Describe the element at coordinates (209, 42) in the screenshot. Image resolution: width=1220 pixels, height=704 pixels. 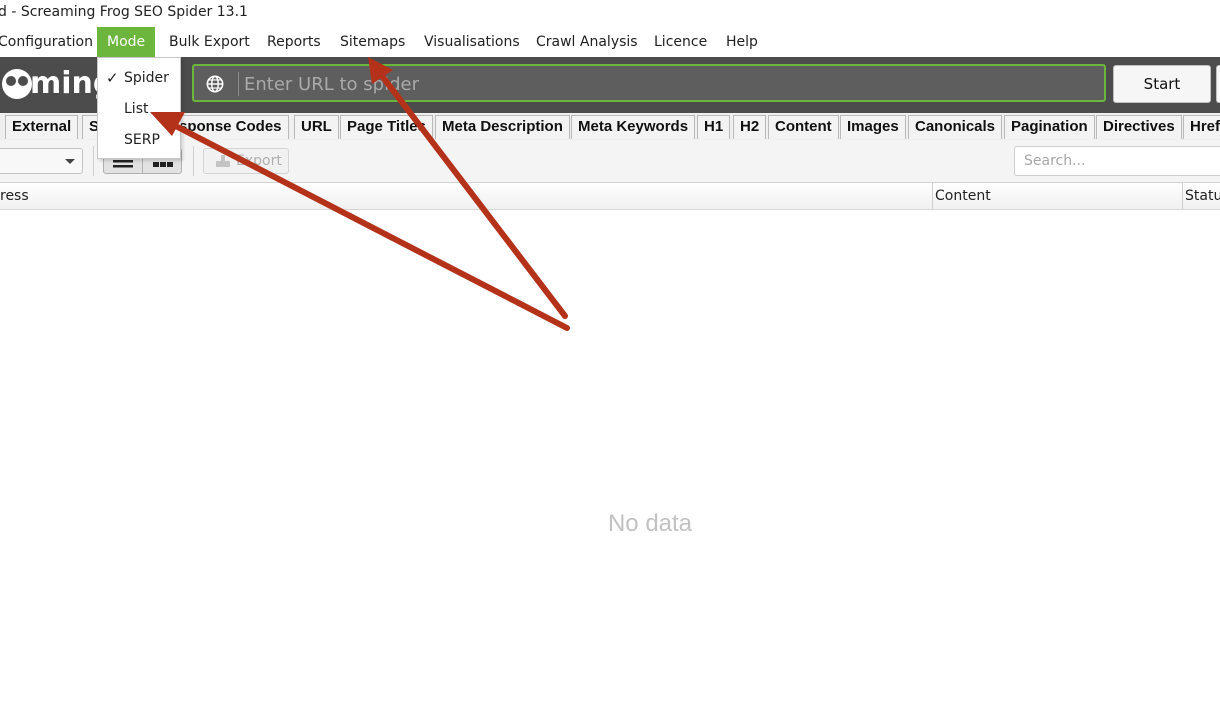
I see `menu-bulk-export: Bulk Export` at that location.